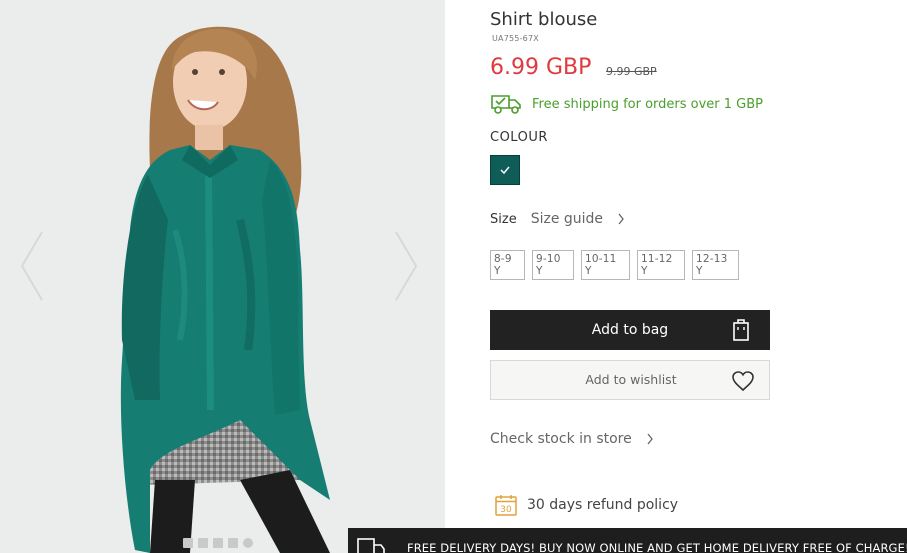 This screenshot has width=907, height=553. I want to click on refund-policy-info: 30 30 days refund policy, so click(586, 505).